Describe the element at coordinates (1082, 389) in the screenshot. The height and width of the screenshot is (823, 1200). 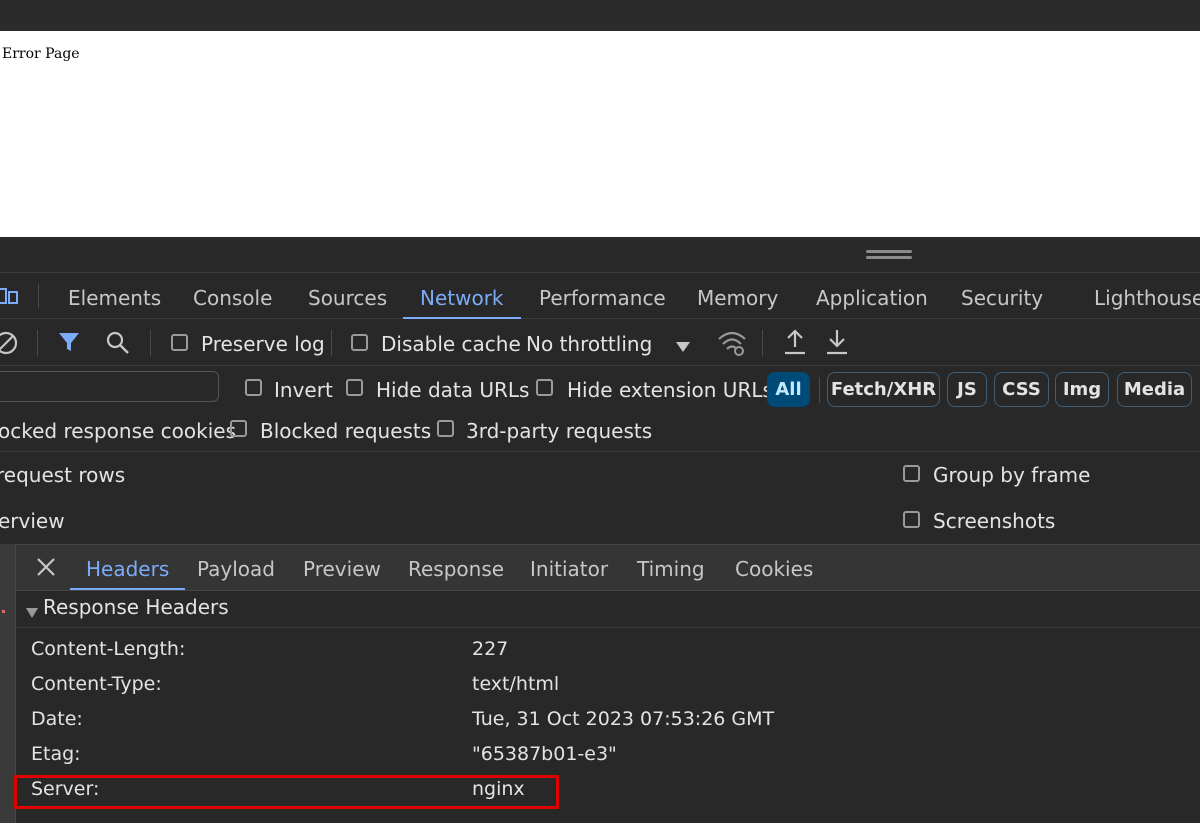
I see `filter-type-img: Img` at that location.